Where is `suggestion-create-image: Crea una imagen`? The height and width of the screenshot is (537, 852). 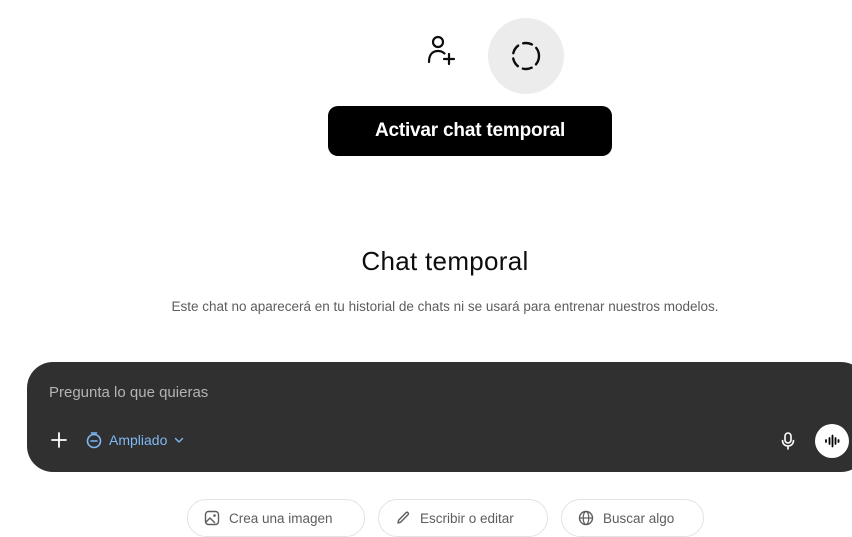 suggestion-create-image: Crea una imagen is located at coordinates (276, 518).